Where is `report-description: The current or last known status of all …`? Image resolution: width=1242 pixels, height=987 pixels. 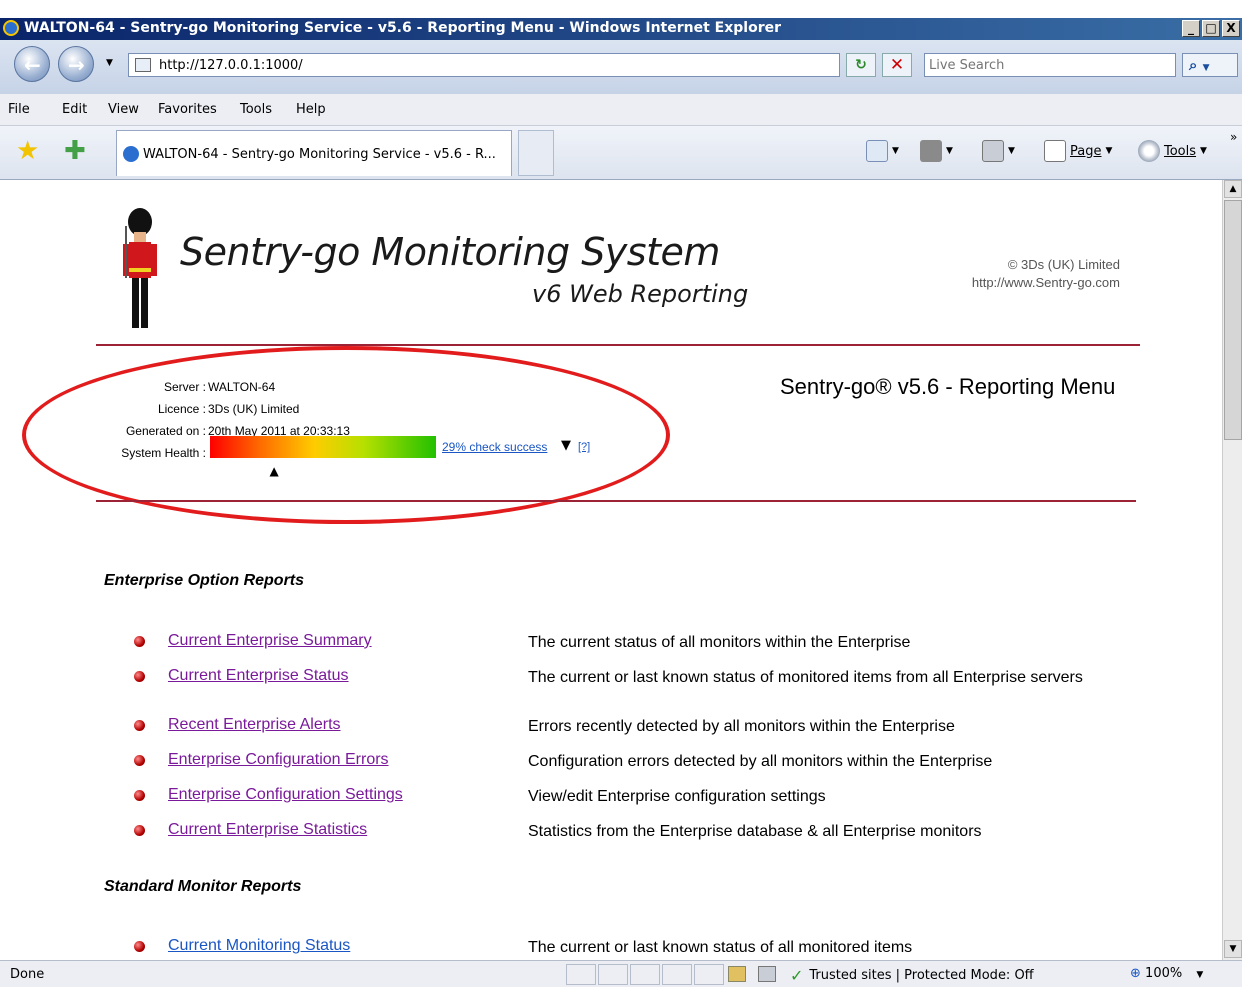
report-description: The current or last known status of all … is located at coordinates (720, 947).